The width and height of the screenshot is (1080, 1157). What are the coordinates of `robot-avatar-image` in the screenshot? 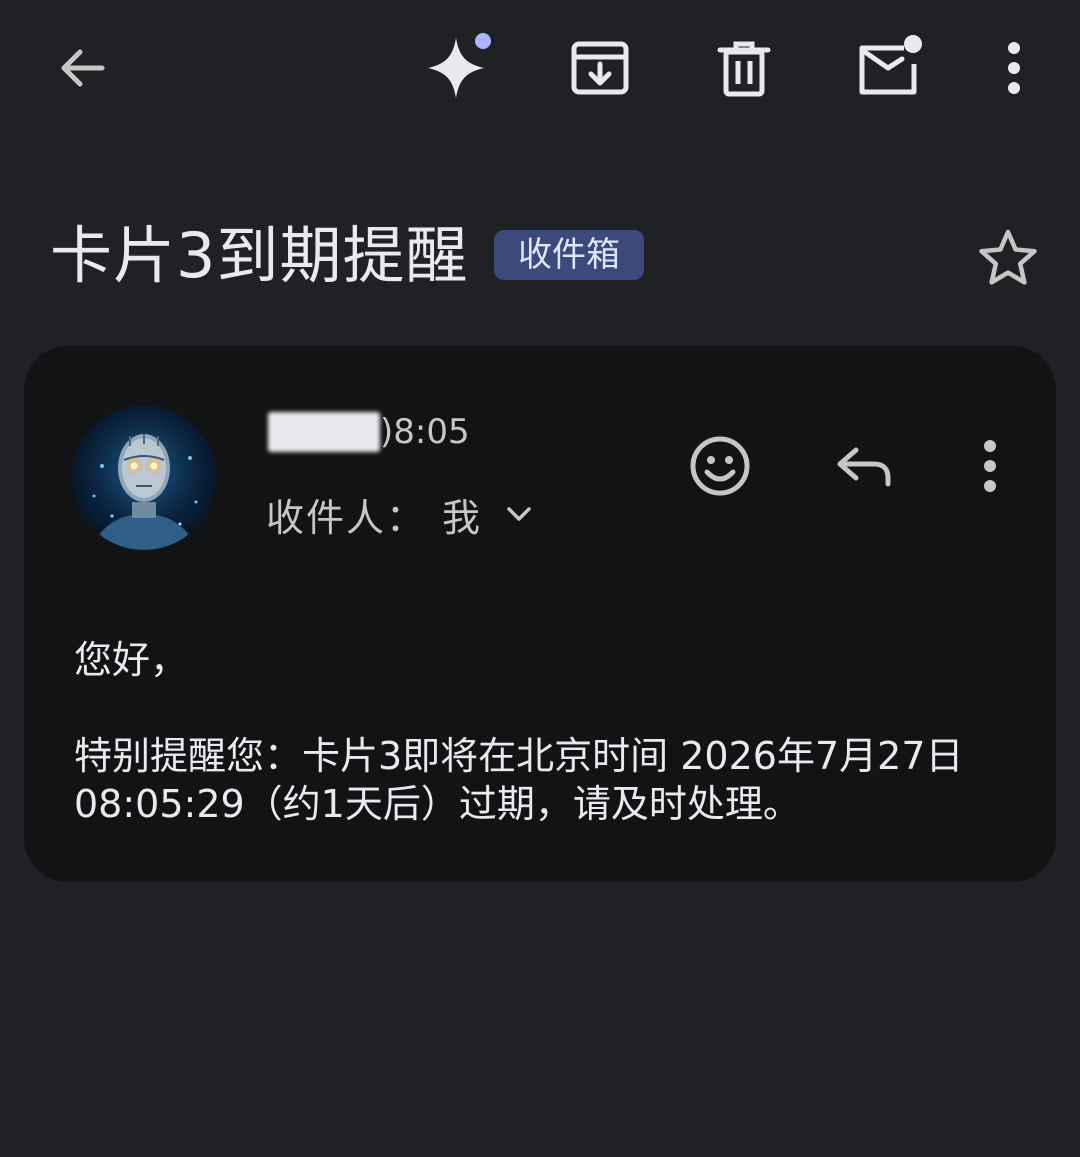 It's located at (144, 478).